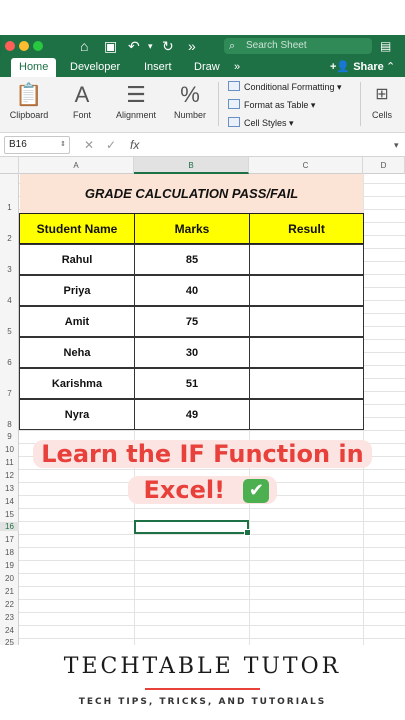  What do you see at coordinates (9, 207) in the screenshot?
I see `row-header: 1` at bounding box center [9, 207].